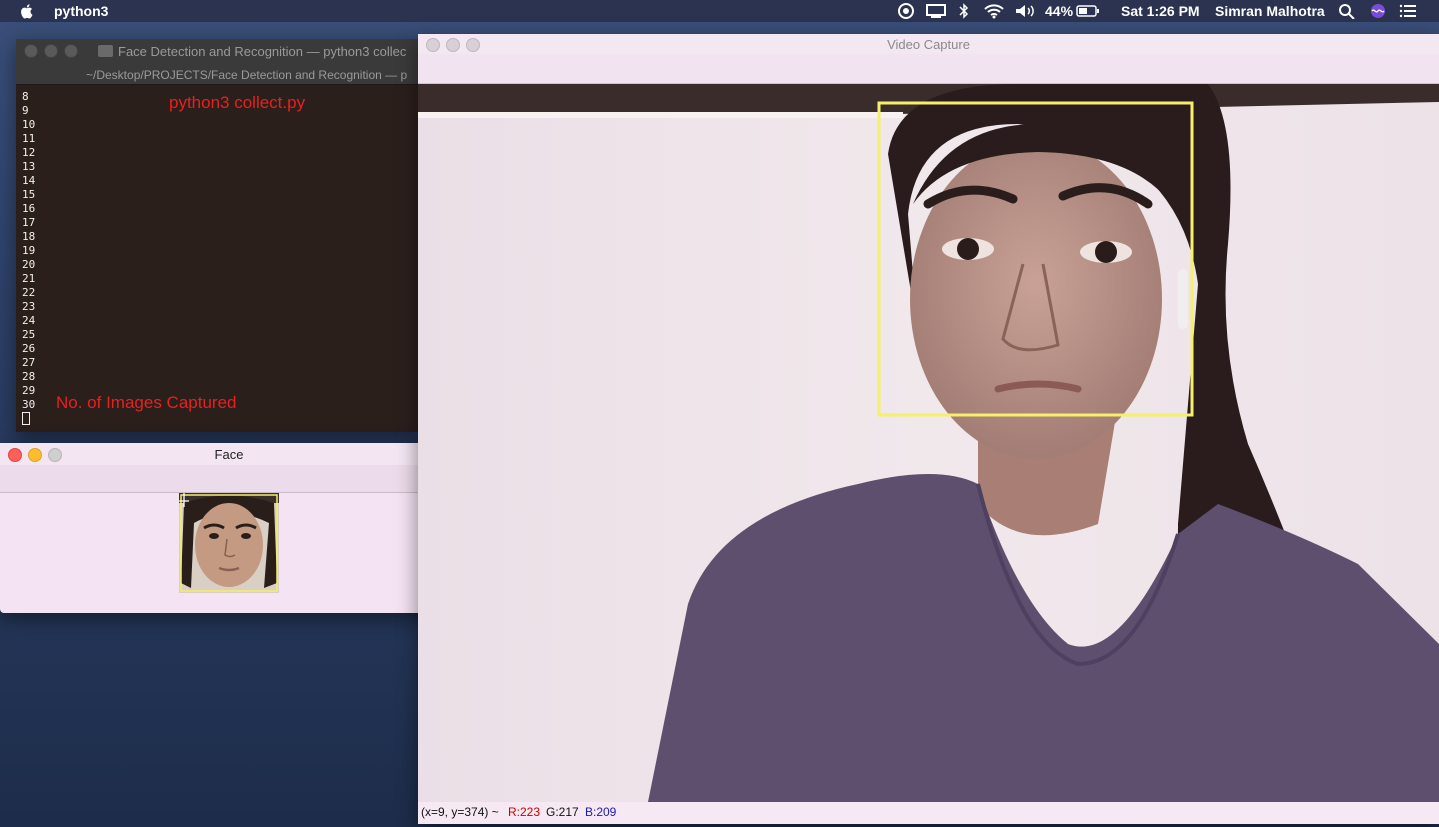 Image resolution: width=1439 pixels, height=827 pixels. What do you see at coordinates (146, 402) in the screenshot?
I see `annotation-images-captured: No. of Images Captured` at bounding box center [146, 402].